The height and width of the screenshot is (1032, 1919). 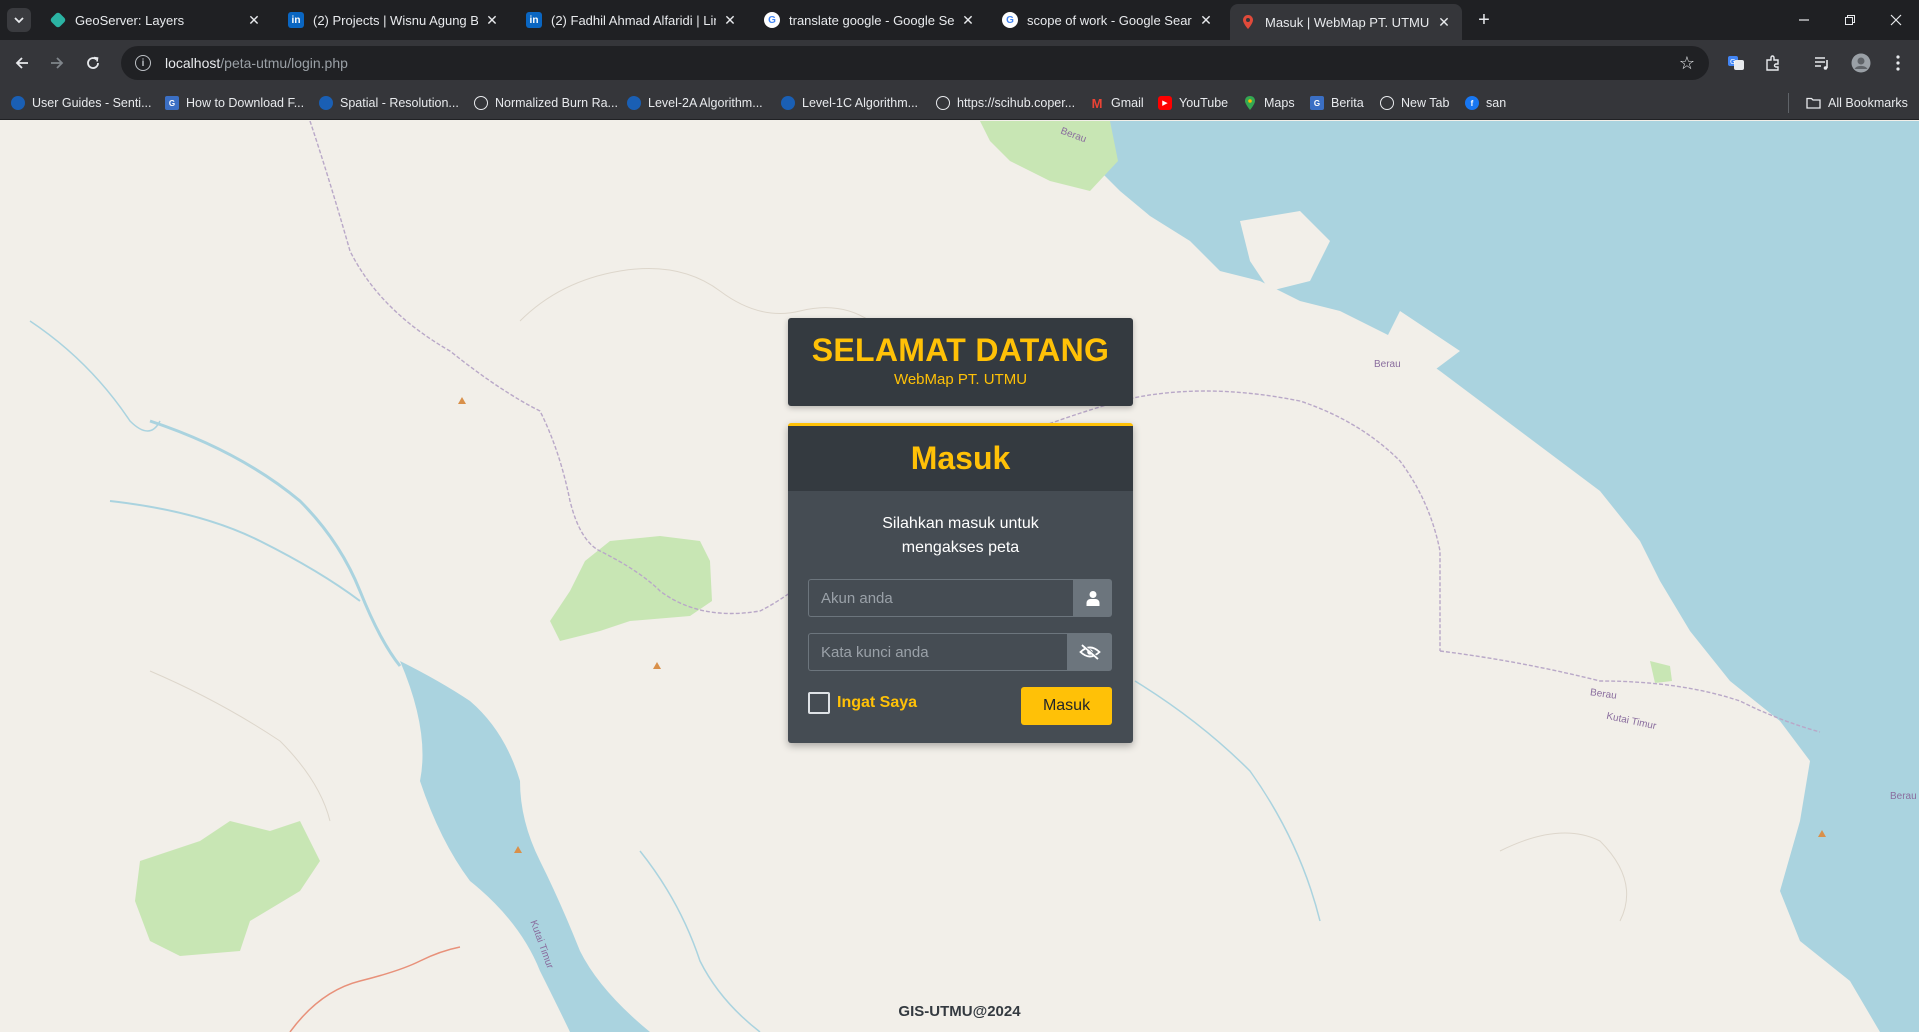 I want to click on profile-avatar, so click(x=1861, y=63).